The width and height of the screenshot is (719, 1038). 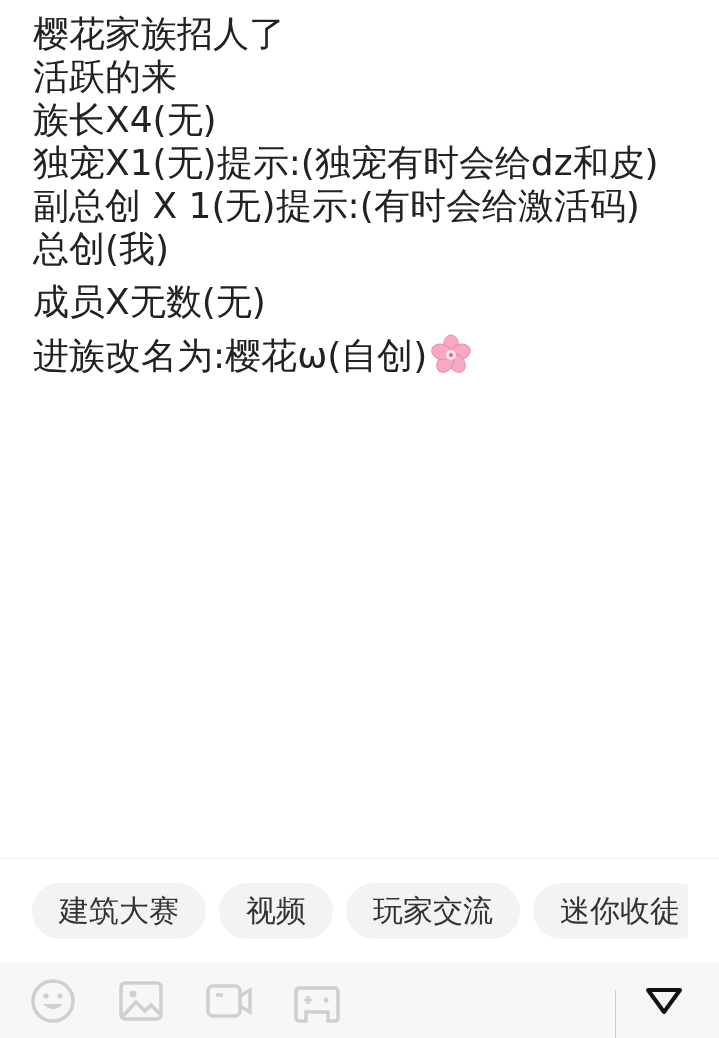 What do you see at coordinates (53, 1000) in the screenshot?
I see `emoji-icon` at bounding box center [53, 1000].